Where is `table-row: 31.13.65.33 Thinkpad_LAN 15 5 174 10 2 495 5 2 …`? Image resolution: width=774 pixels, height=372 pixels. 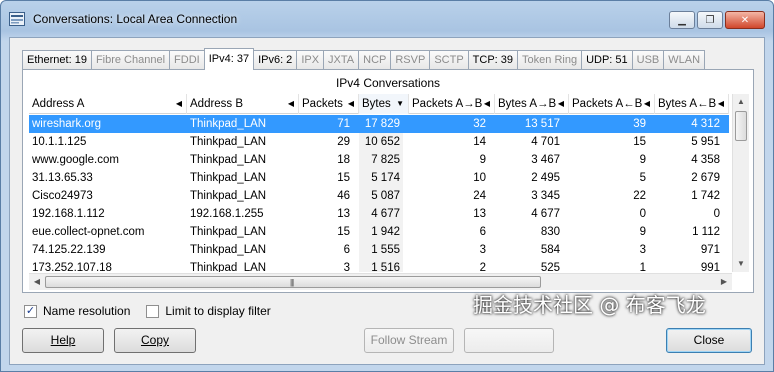 table-row: 31.13.65.33 Thinkpad_LAN 15 5 174 10 2 495 5 2 … is located at coordinates (379, 178).